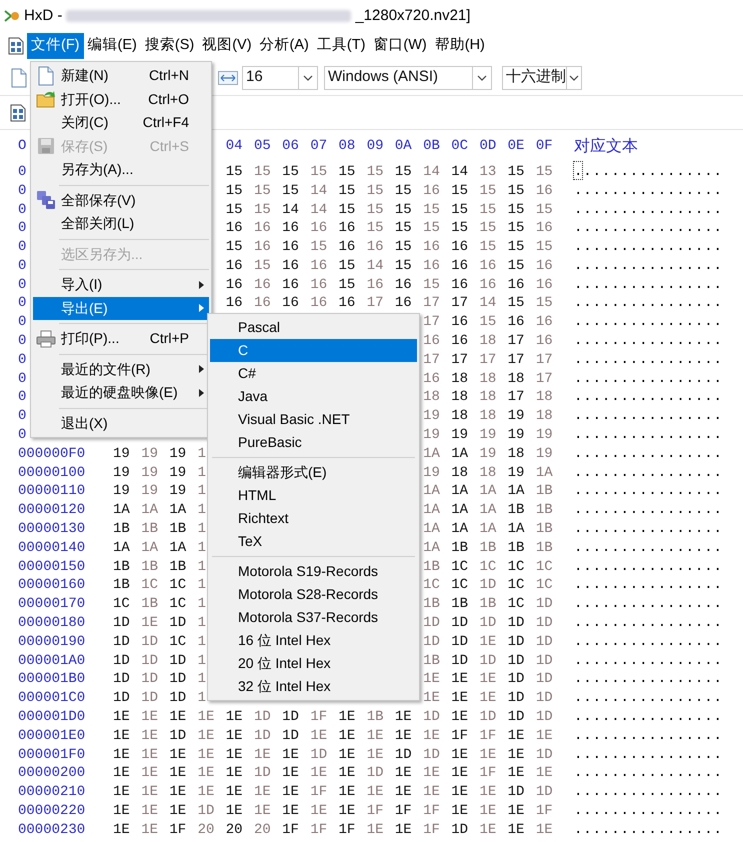  What do you see at coordinates (169, 46) in the screenshot?
I see `menu-bar-item: 搜索(S)` at bounding box center [169, 46].